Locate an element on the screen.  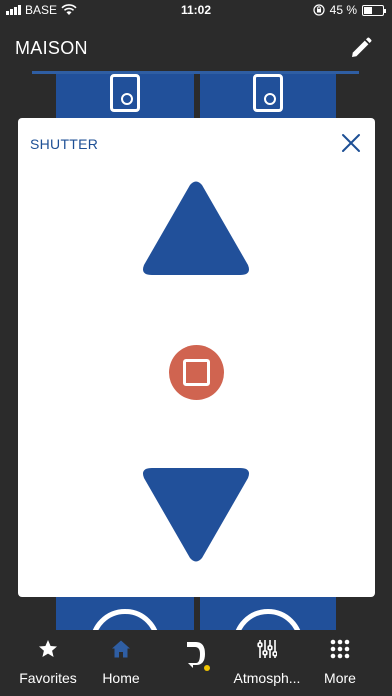
brand-logo-icon is located at coordinates (196, 655).